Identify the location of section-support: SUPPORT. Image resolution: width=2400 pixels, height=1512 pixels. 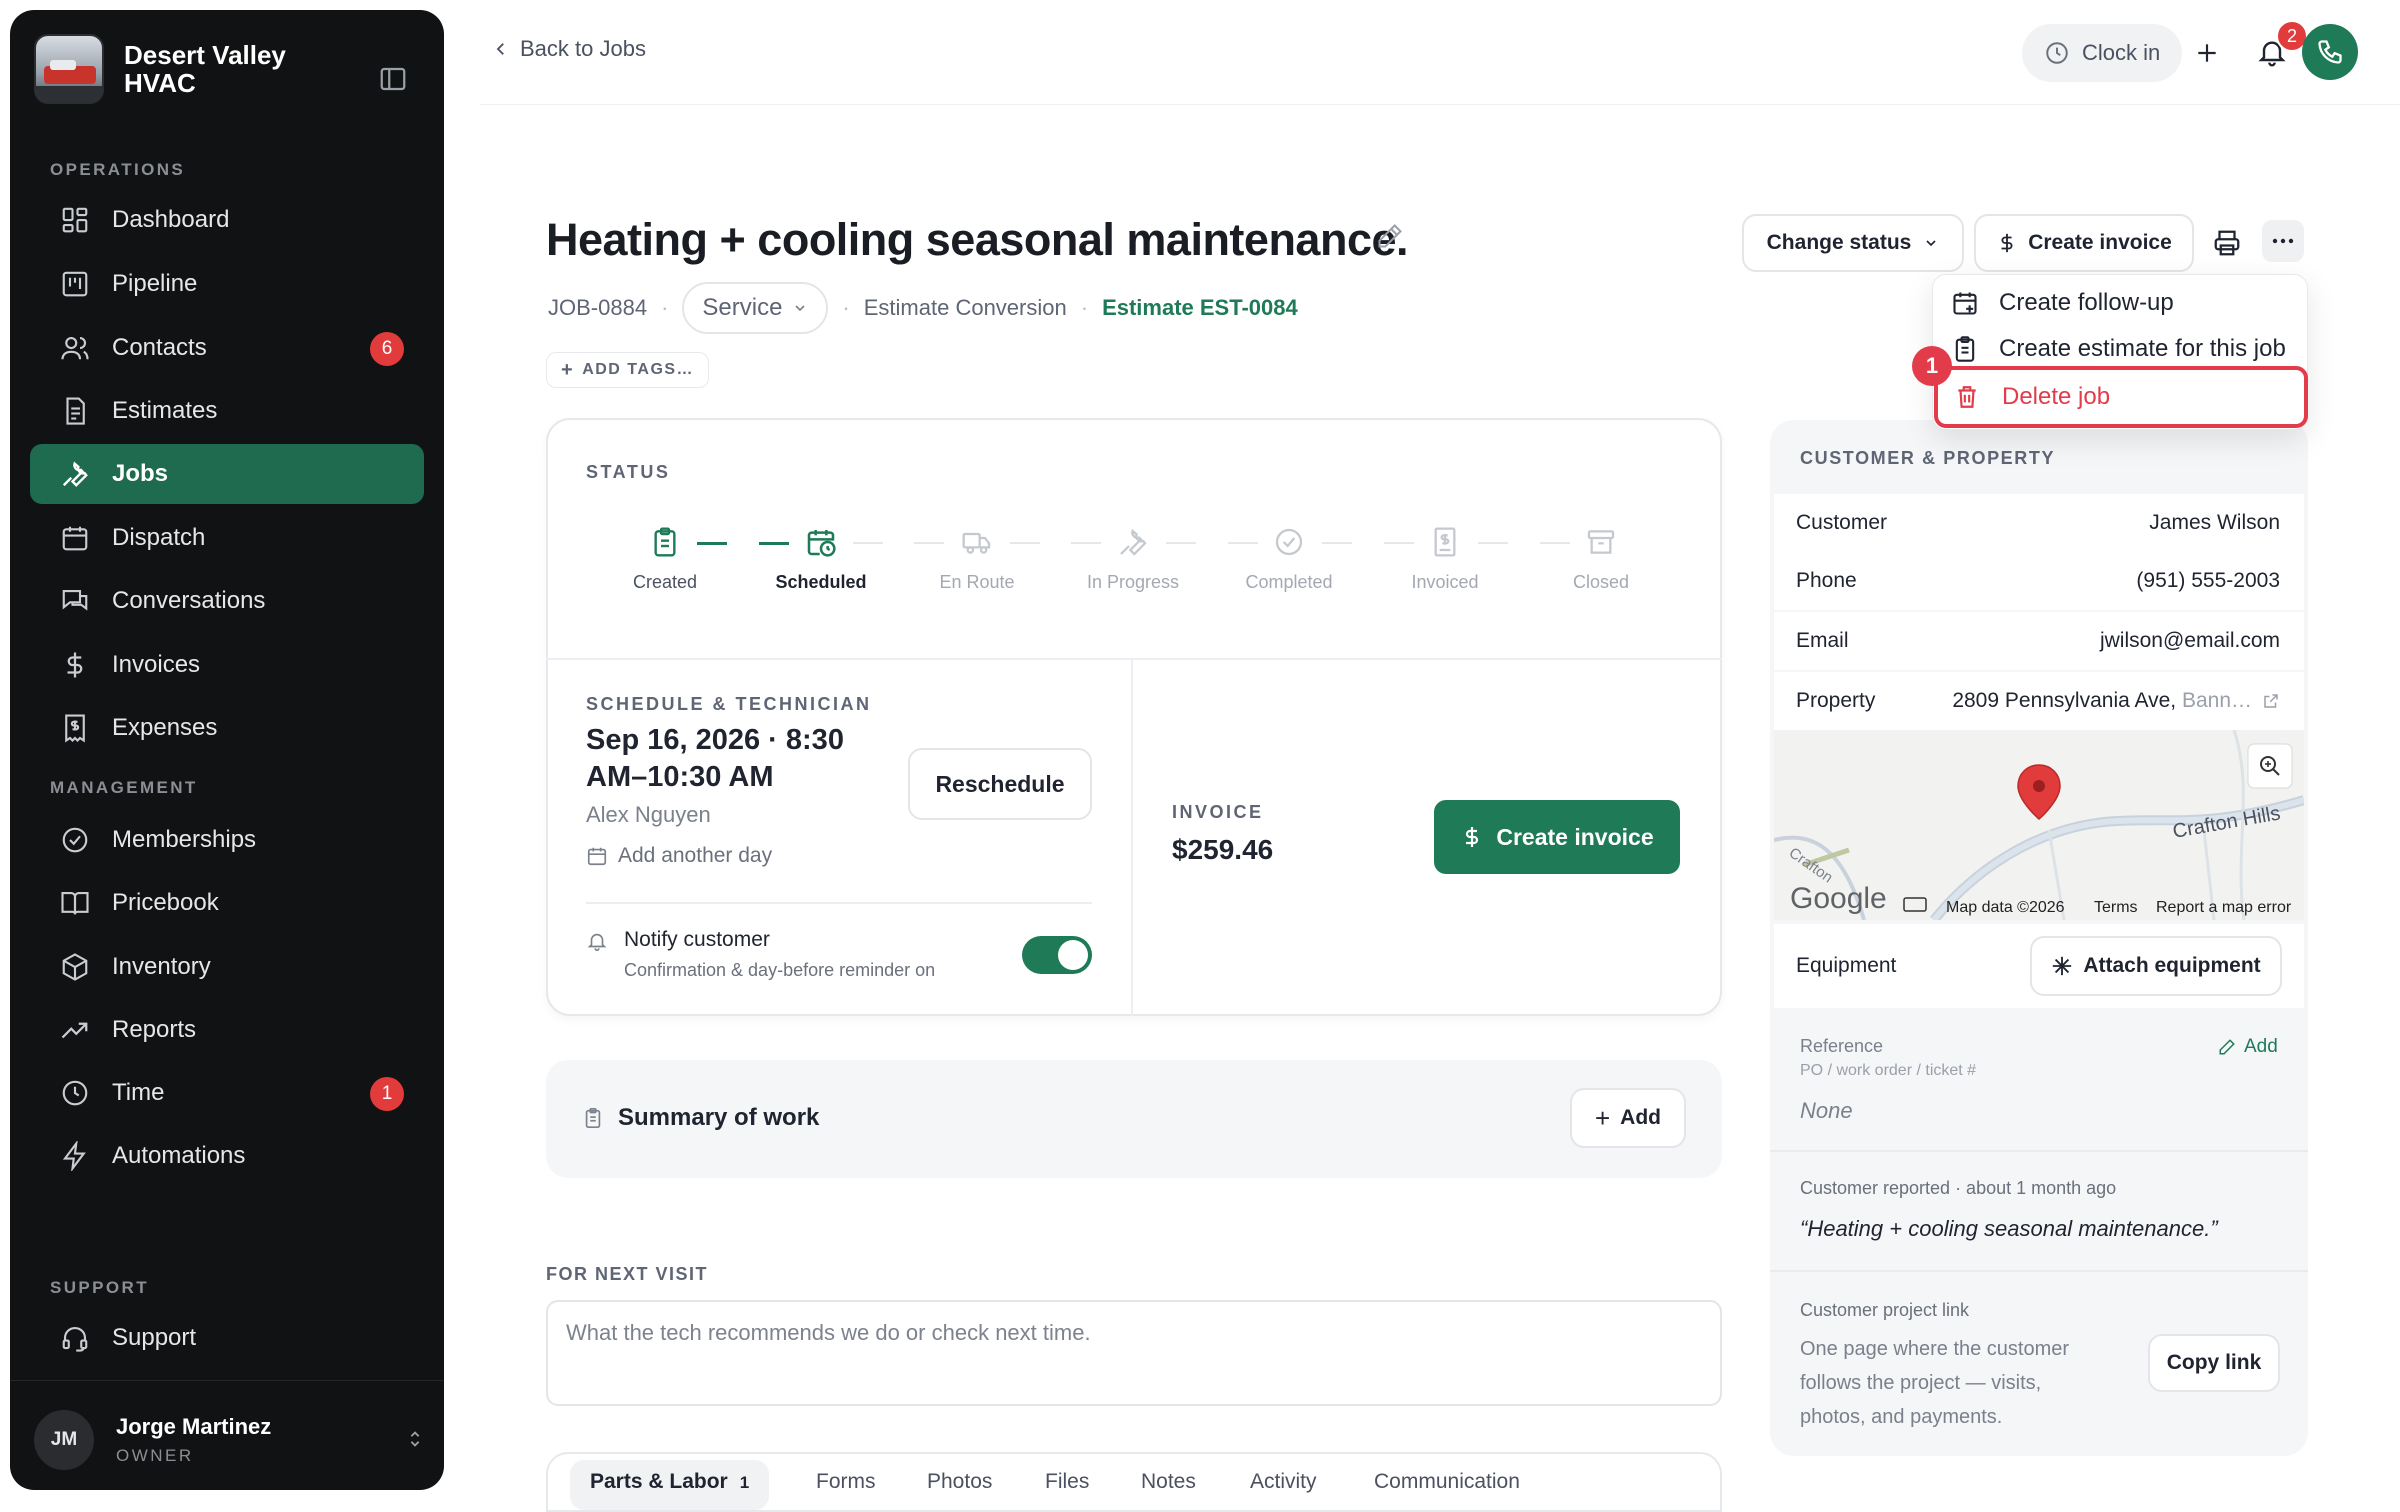
(99, 1287).